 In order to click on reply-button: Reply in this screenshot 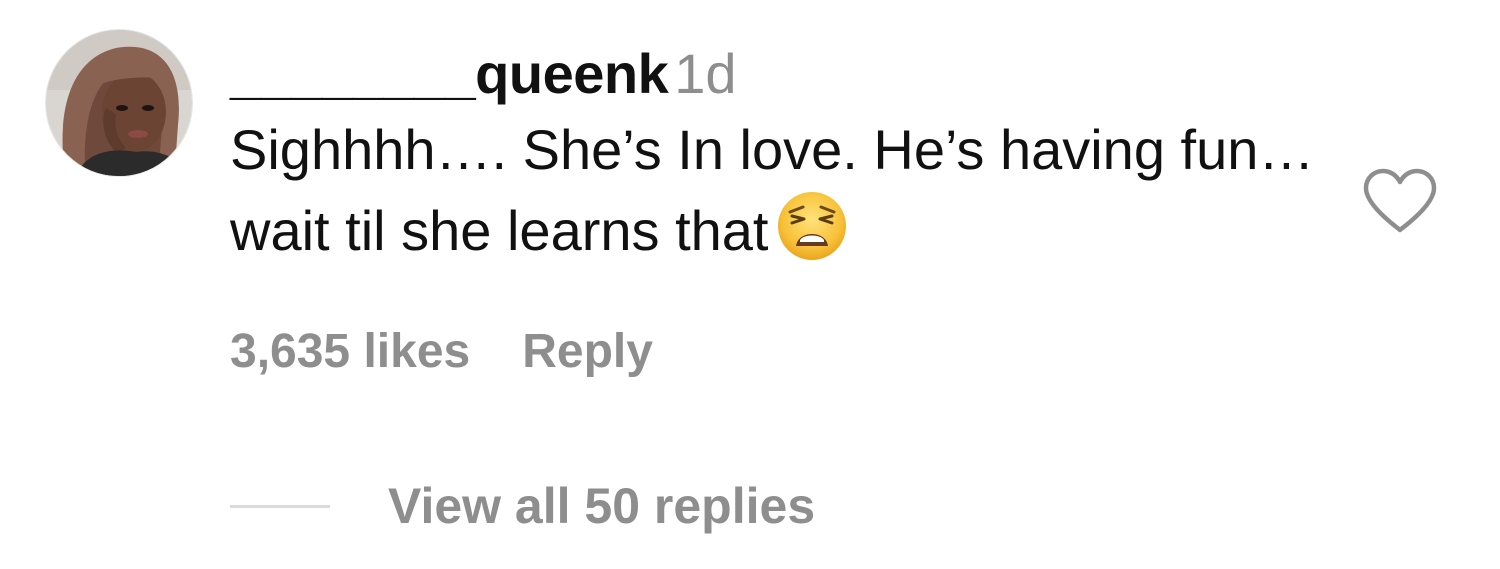, I will do `click(587, 351)`.